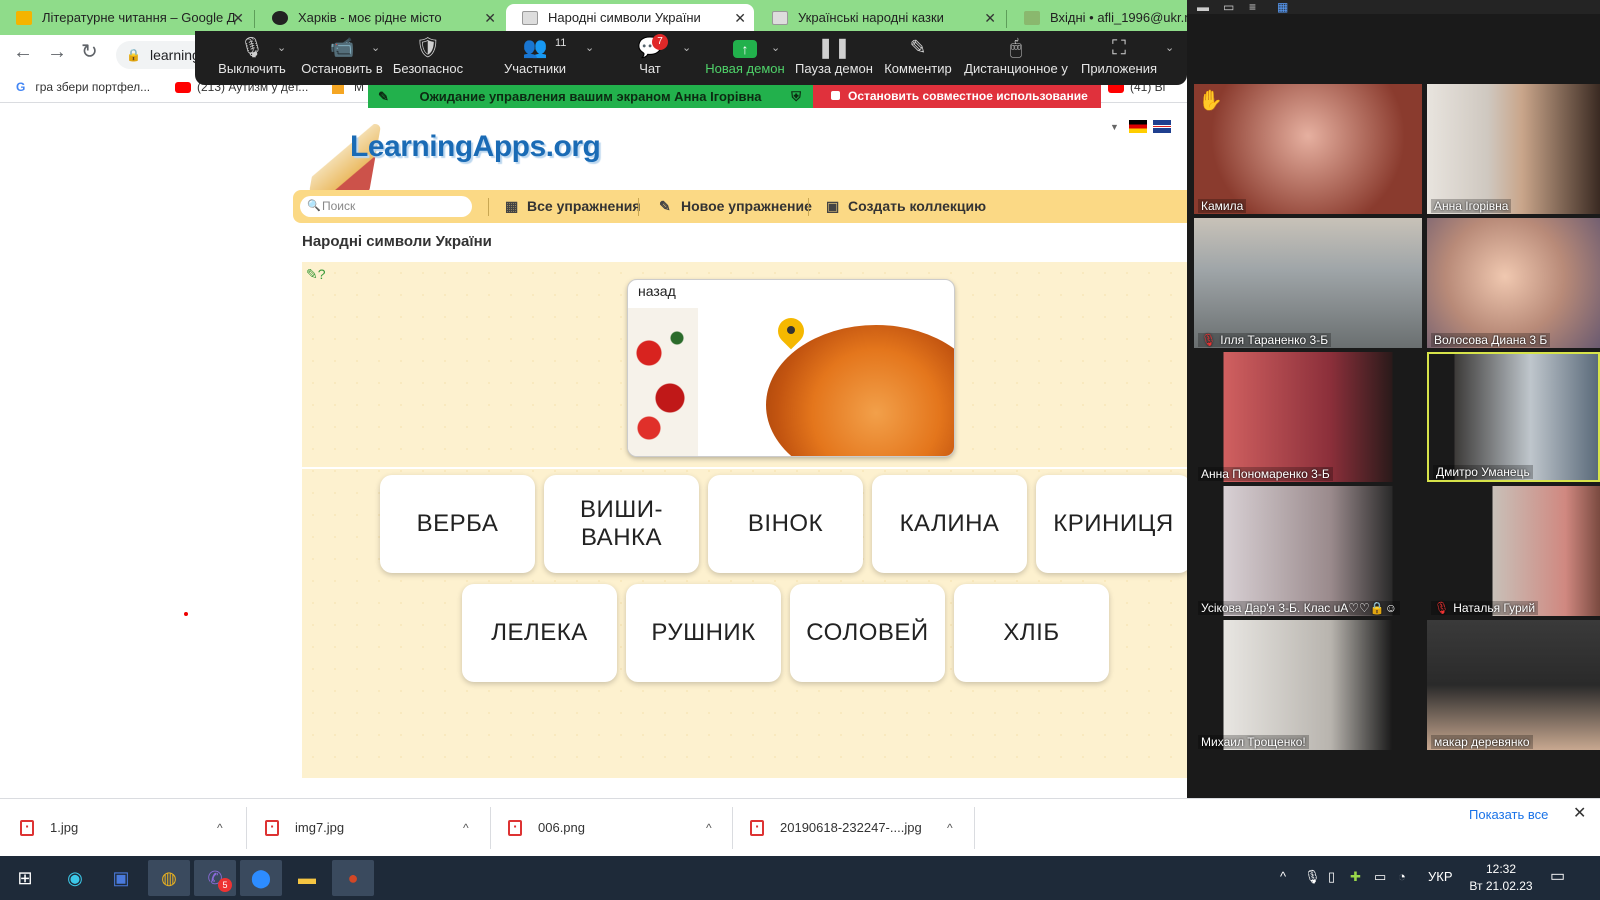 The image size is (1600, 900). Describe the element at coordinates (867, 633) in the screenshot. I see `word-card-solovei: СОЛОВЕЙ` at that location.